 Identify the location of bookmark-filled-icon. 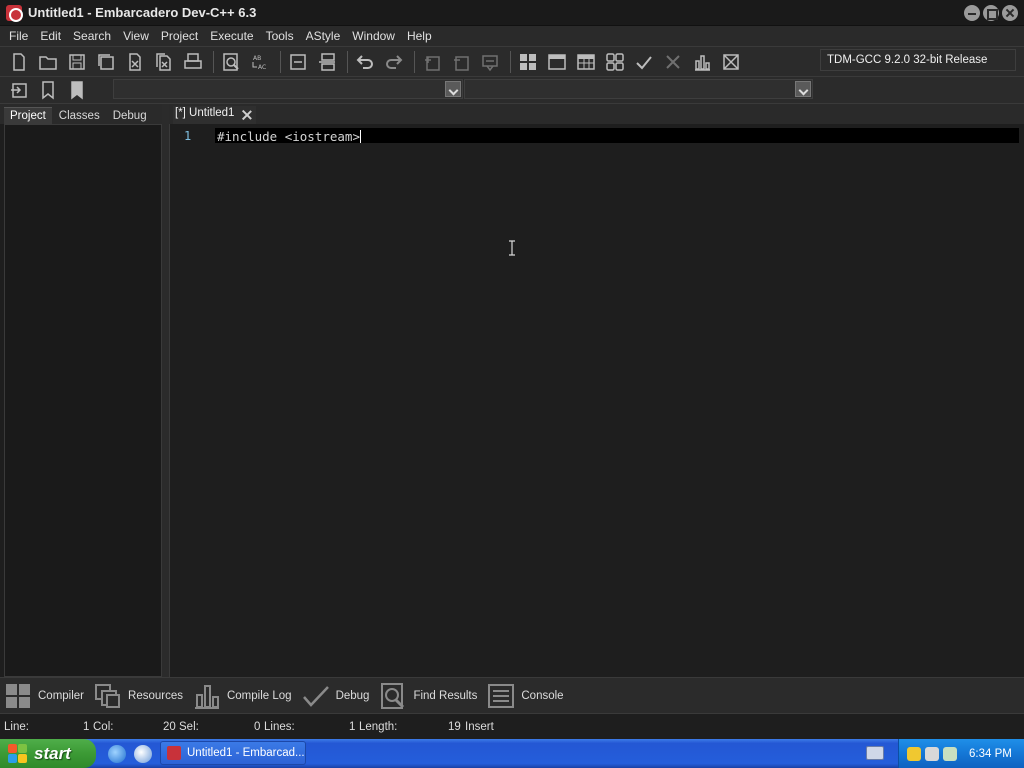
(77, 90).